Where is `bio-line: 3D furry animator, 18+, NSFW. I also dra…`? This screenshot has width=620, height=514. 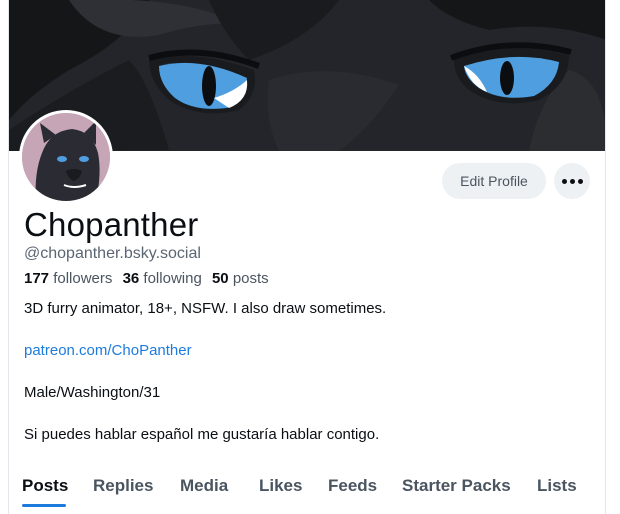
bio-line: 3D furry animator, 18+, NSFW. I also dra… is located at coordinates (205, 308).